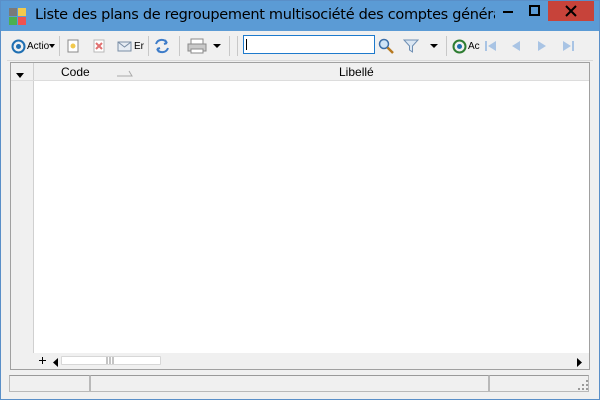  I want to click on previous-icon, so click(516, 46).